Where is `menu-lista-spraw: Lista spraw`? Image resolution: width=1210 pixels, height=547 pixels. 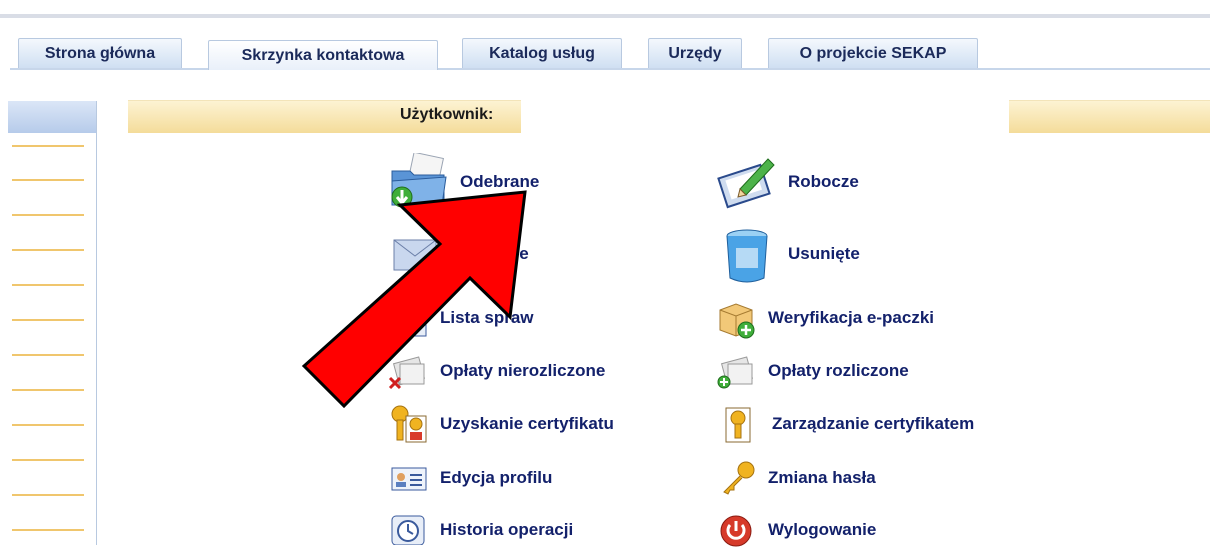 menu-lista-spraw: Lista spraw is located at coordinates (483, 318).